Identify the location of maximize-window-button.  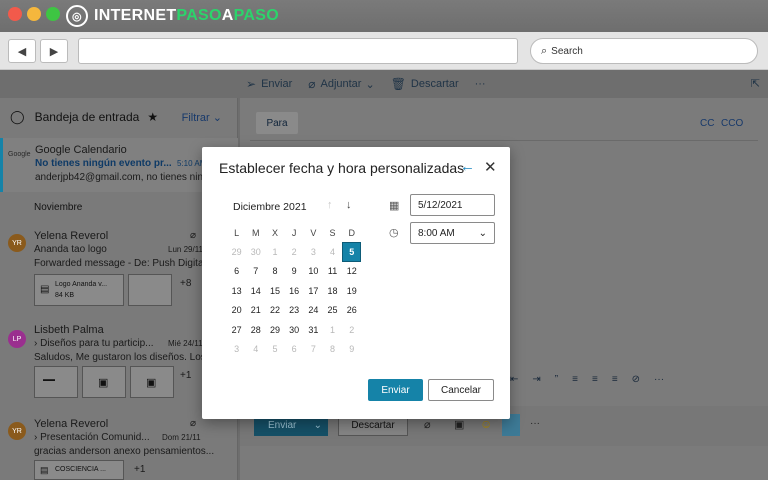
(53, 14).